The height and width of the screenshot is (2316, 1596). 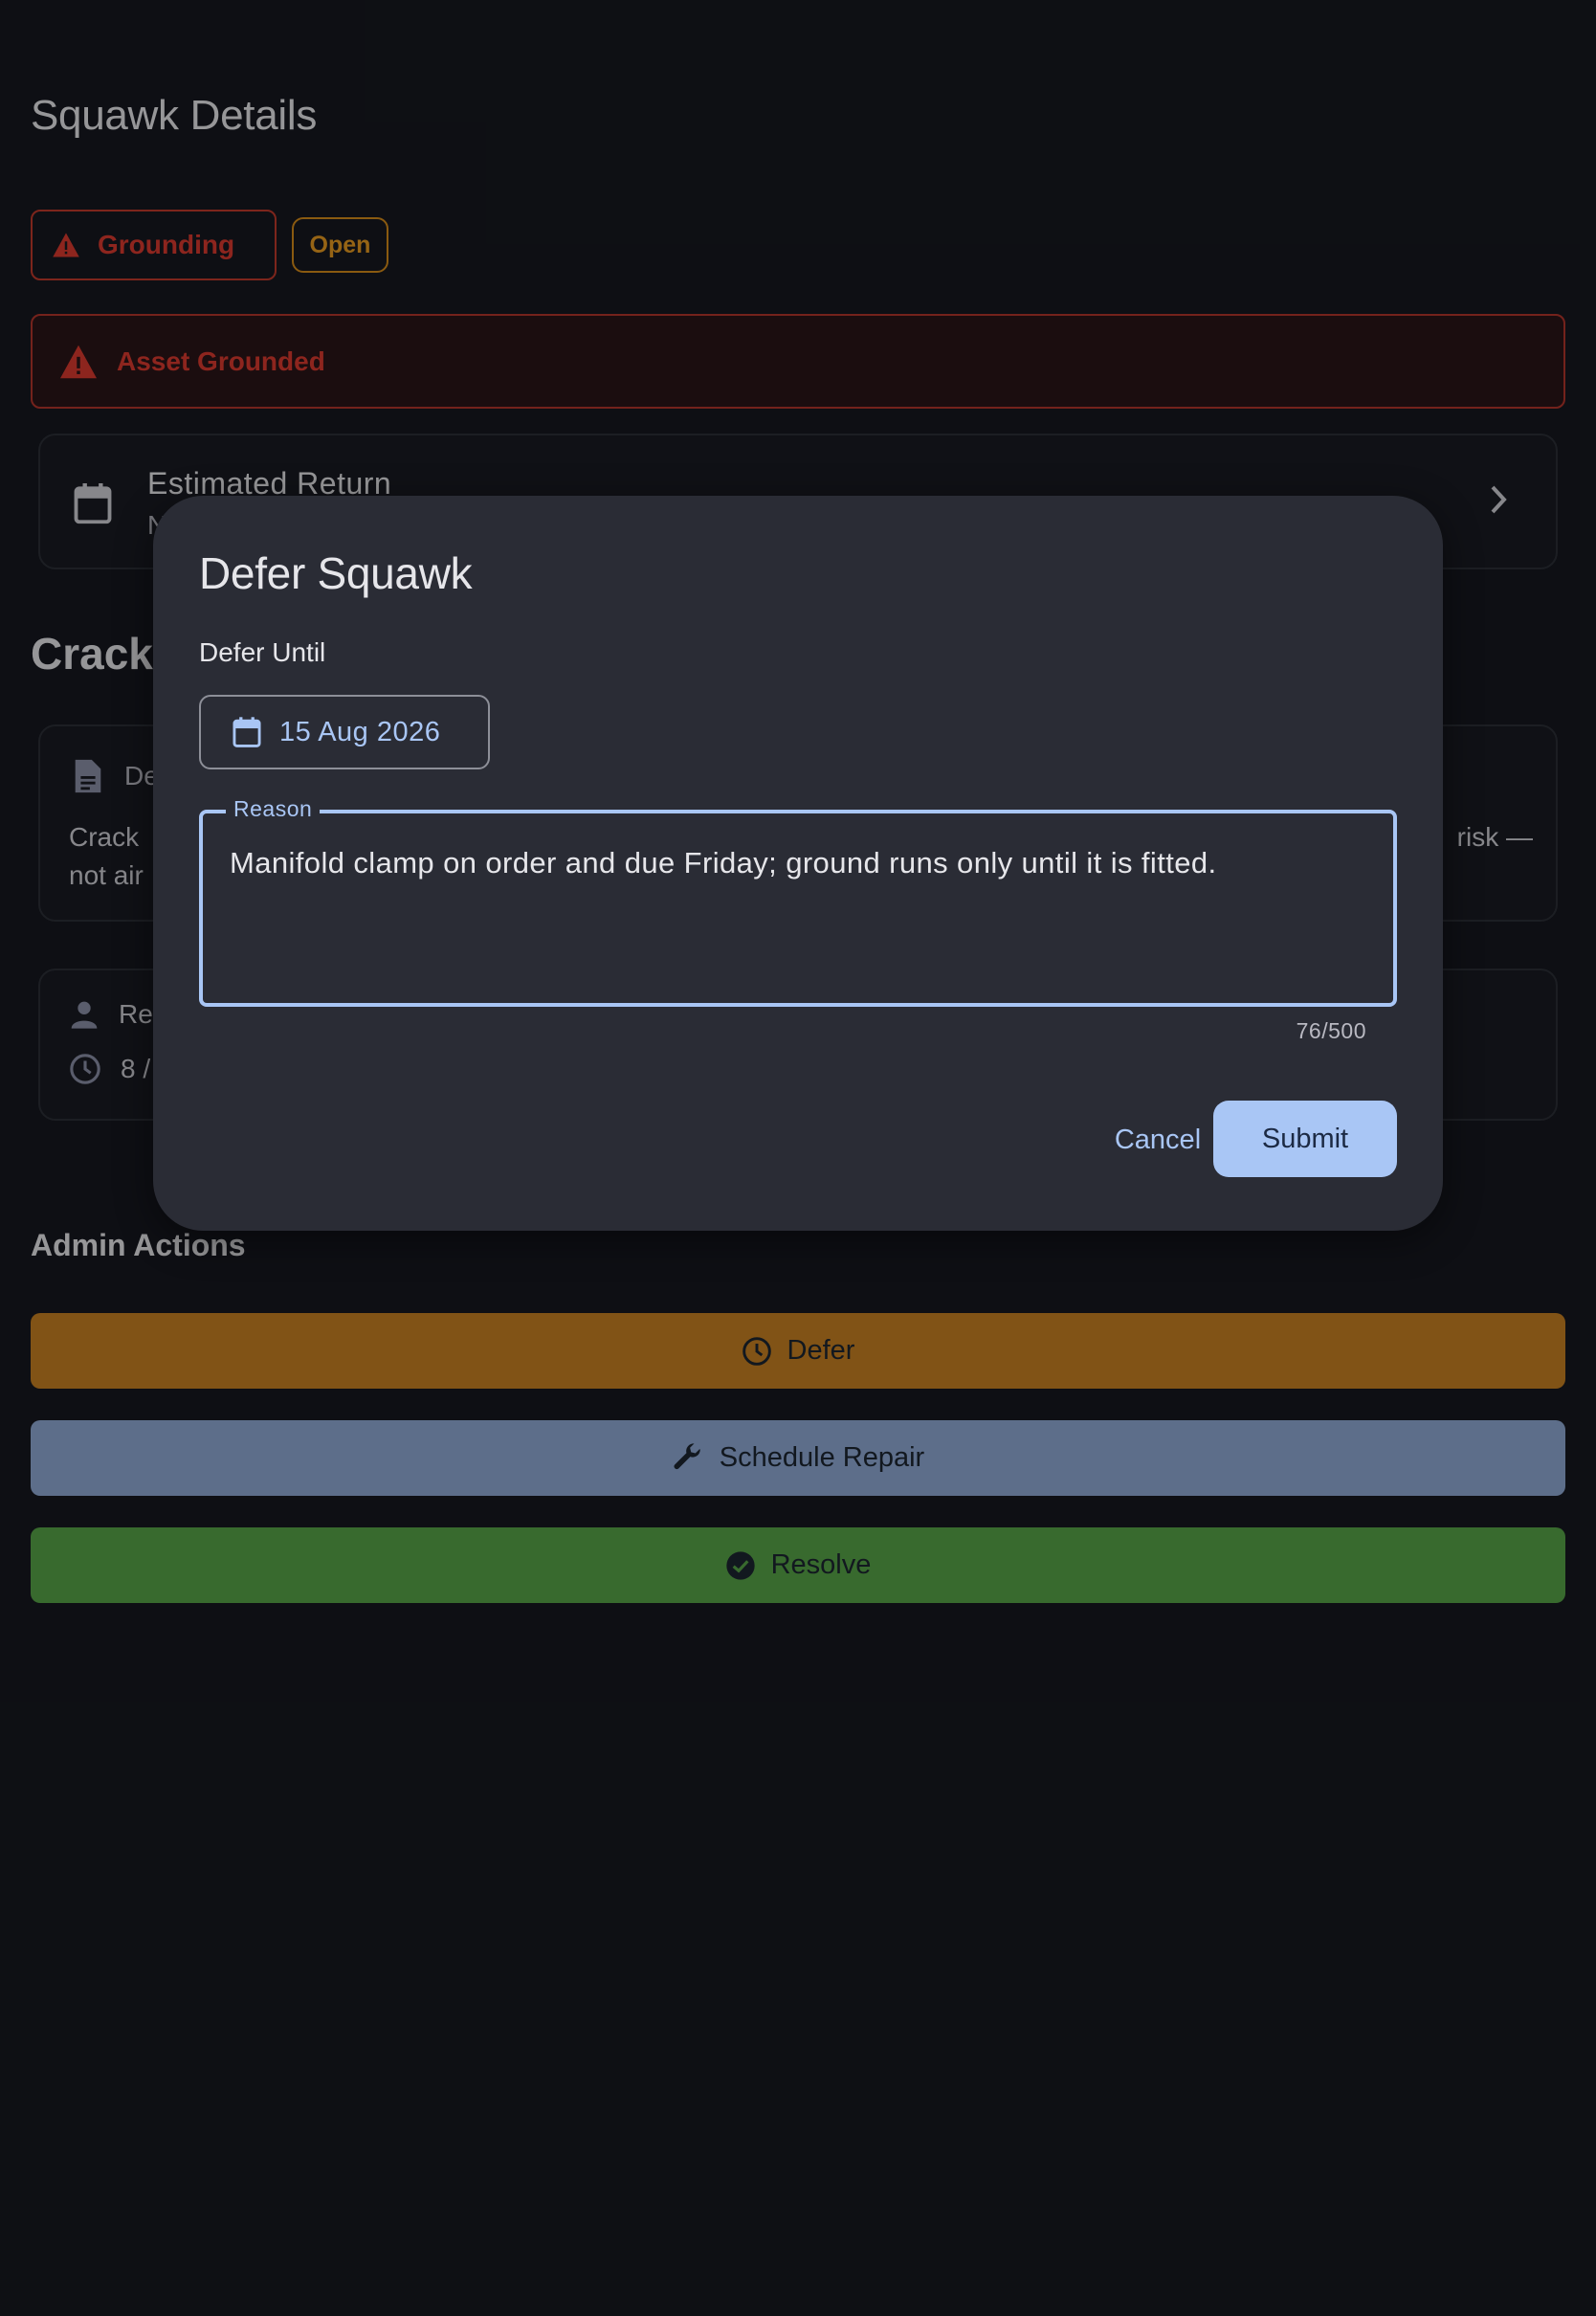 I want to click on reason-label: Reason, so click(x=274, y=809).